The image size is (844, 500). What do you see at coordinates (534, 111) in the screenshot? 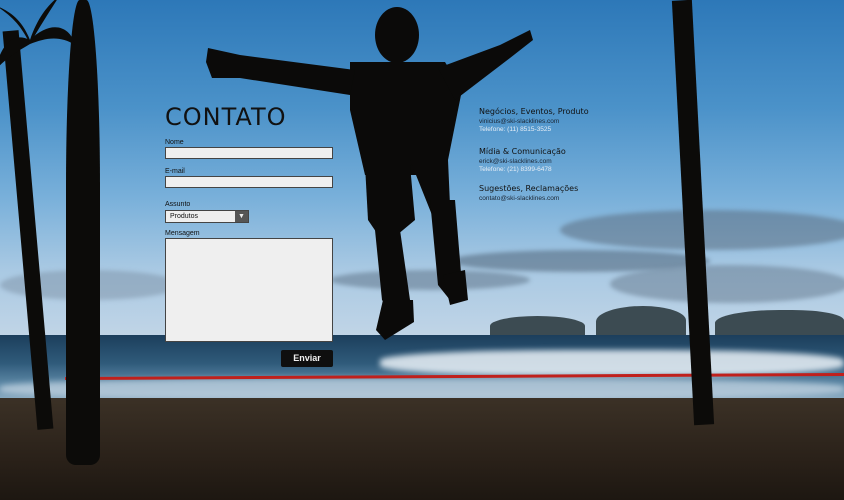
I see `contact-heading-business: Negócios, Eventos, Produto` at bounding box center [534, 111].